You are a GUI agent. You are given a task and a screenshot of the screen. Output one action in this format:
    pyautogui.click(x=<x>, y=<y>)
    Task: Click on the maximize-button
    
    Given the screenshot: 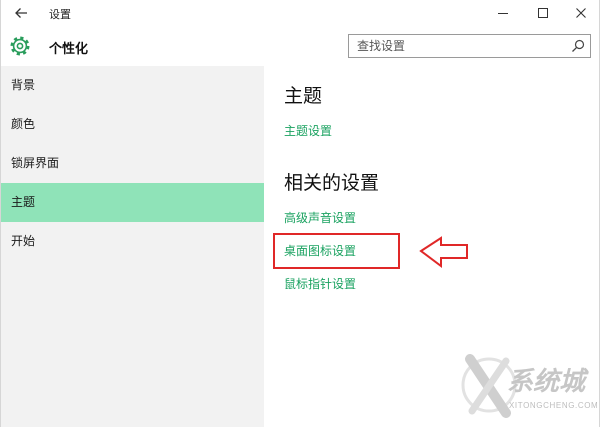 What is the action you would take?
    pyautogui.click(x=543, y=13)
    